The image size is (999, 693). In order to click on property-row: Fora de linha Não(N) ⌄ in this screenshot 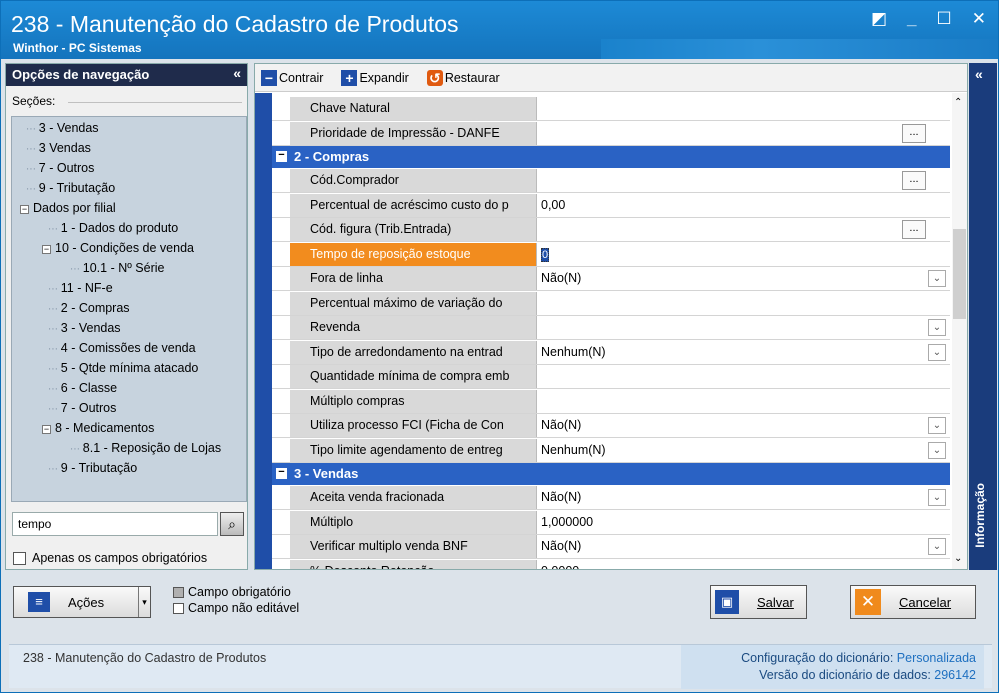, I will do `click(611, 279)`.